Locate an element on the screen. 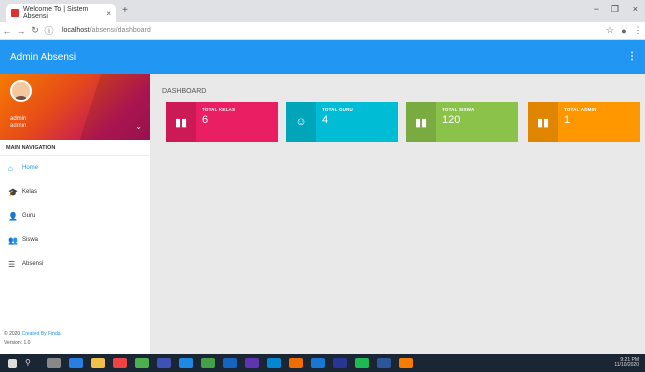 This screenshot has height=372, width=645. system-tray: 9:21 PM 11/10/2020 is located at coordinates (626, 363).